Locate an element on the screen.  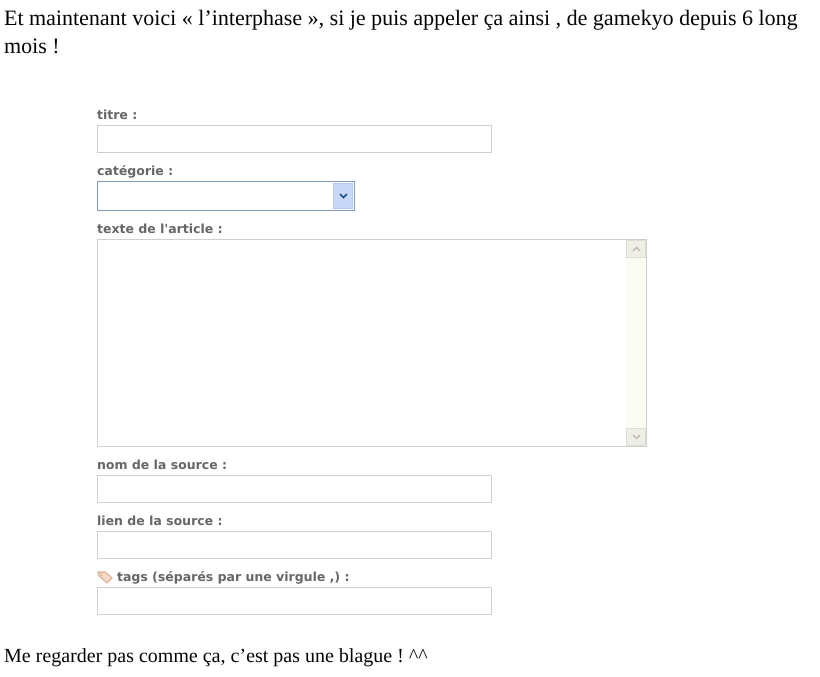
field-label: texte de l'article : is located at coordinates (160, 229).